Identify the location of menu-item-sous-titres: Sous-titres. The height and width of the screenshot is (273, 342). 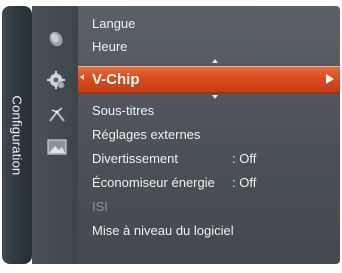
(123, 111).